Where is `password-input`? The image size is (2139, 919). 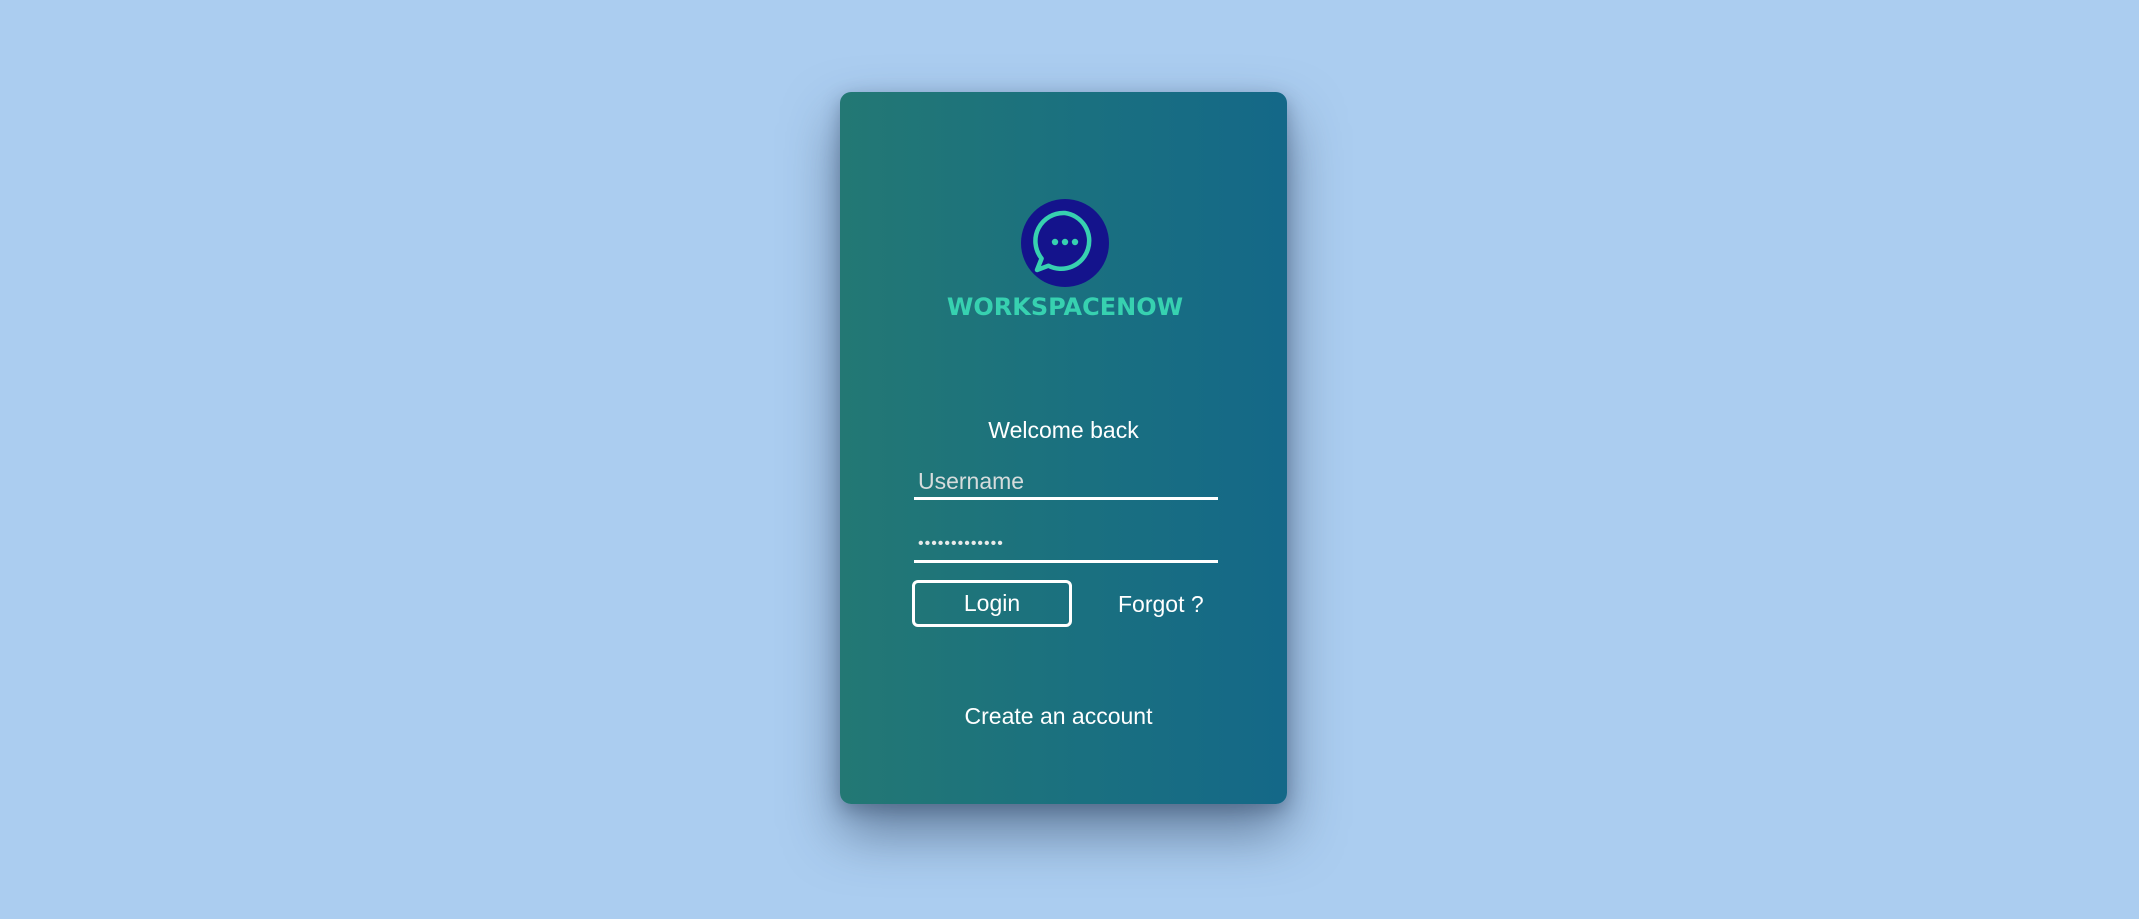
password-input is located at coordinates (1066, 545).